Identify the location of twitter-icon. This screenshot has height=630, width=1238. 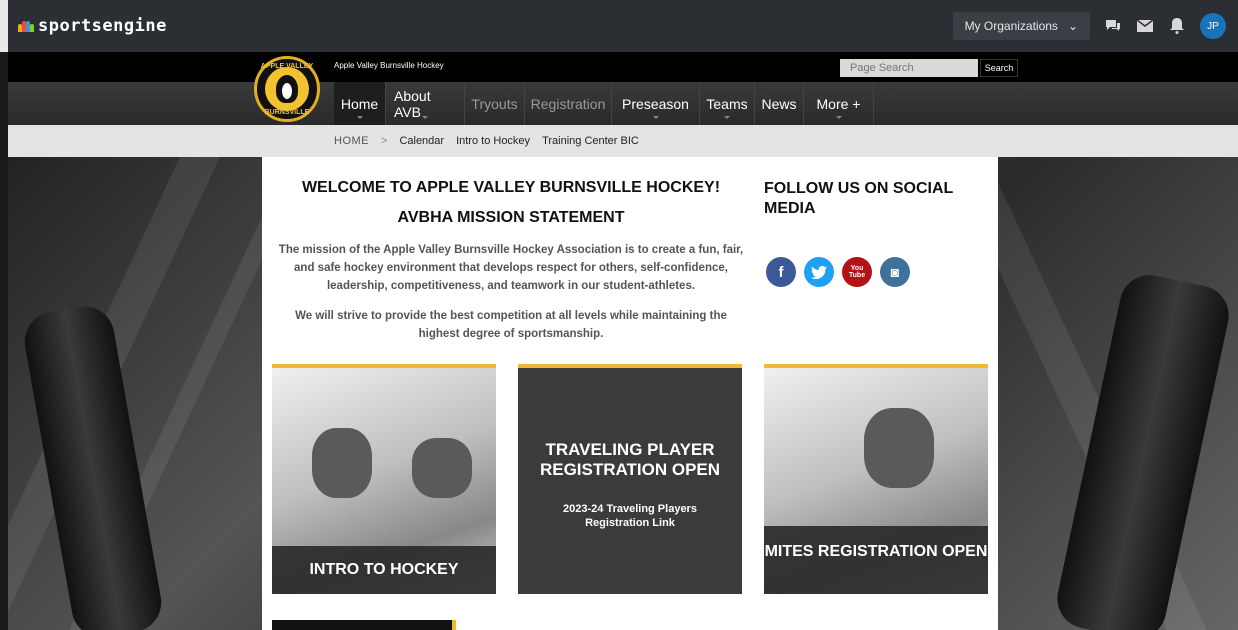
(819, 272).